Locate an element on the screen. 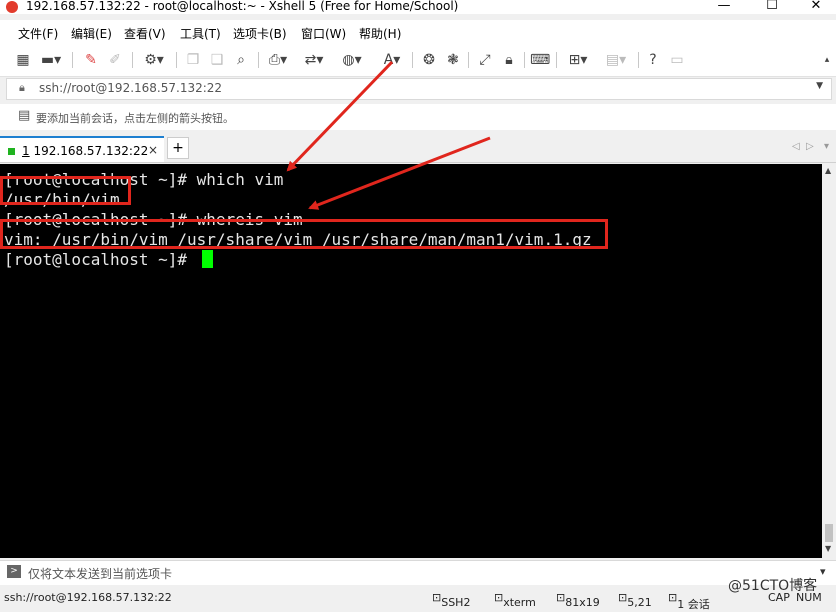 The image size is (836, 612). tab-scroll-right-icon: ▷ is located at coordinates (810, 146).